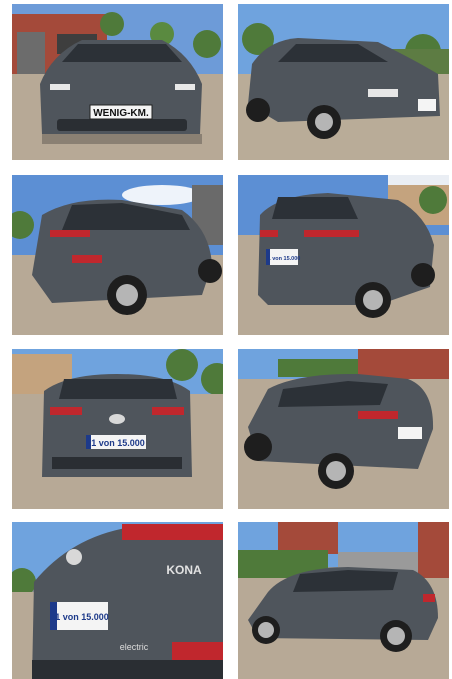 This screenshot has width=452, height=679. I want to click on rear-right-plate-text: 1 von 15.000, so click(284, 259).